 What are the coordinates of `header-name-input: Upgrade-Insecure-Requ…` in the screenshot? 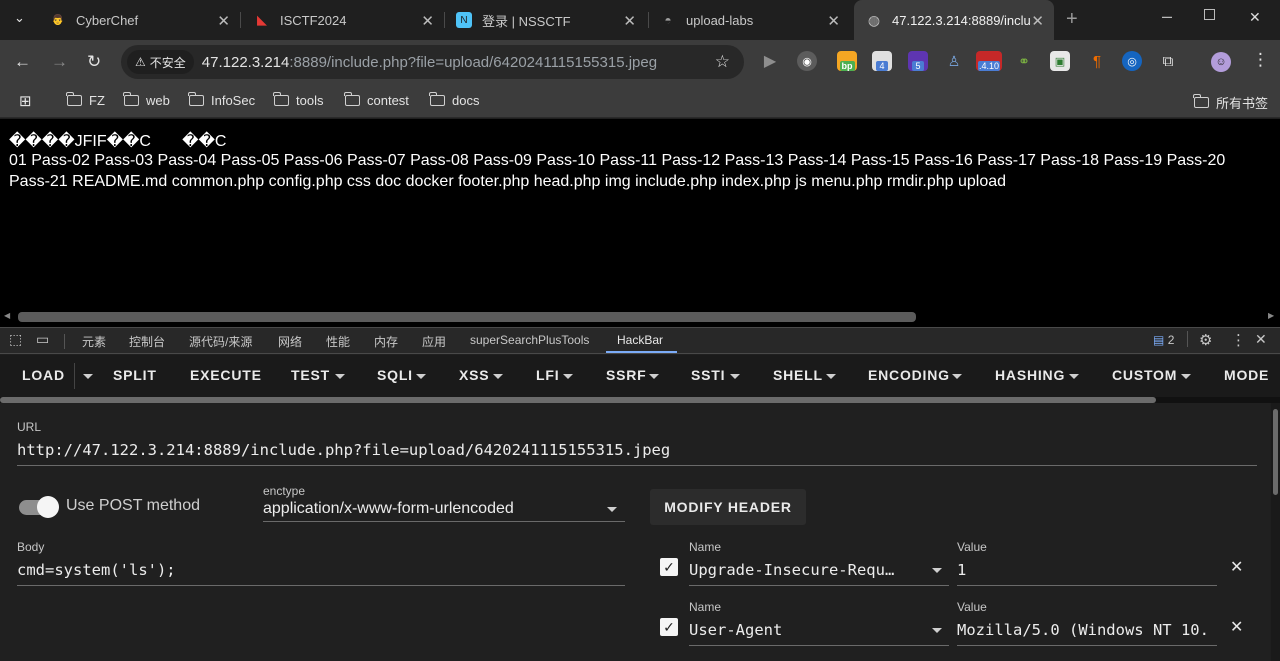 It's located at (801, 570).